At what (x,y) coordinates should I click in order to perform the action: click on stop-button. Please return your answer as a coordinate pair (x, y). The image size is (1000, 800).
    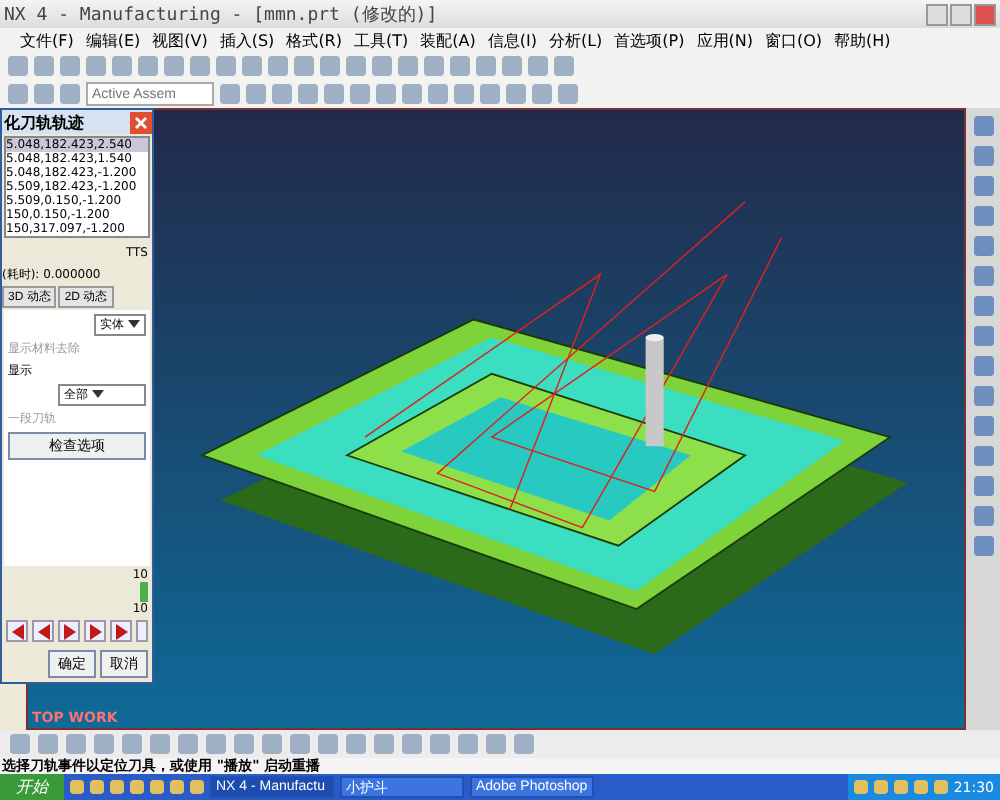
    Looking at the image, I should click on (142, 631).